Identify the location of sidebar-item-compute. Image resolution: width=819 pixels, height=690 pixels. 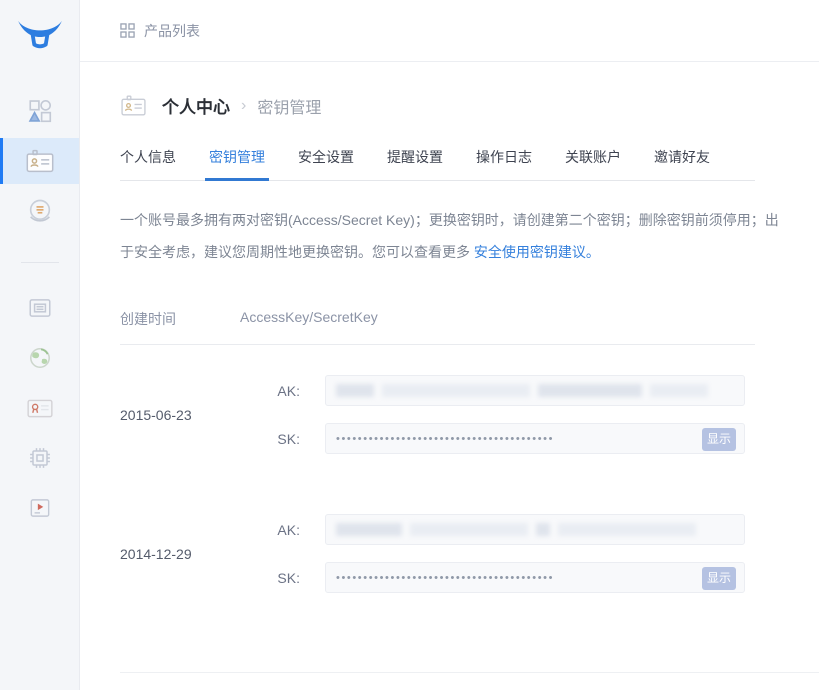
(39, 458).